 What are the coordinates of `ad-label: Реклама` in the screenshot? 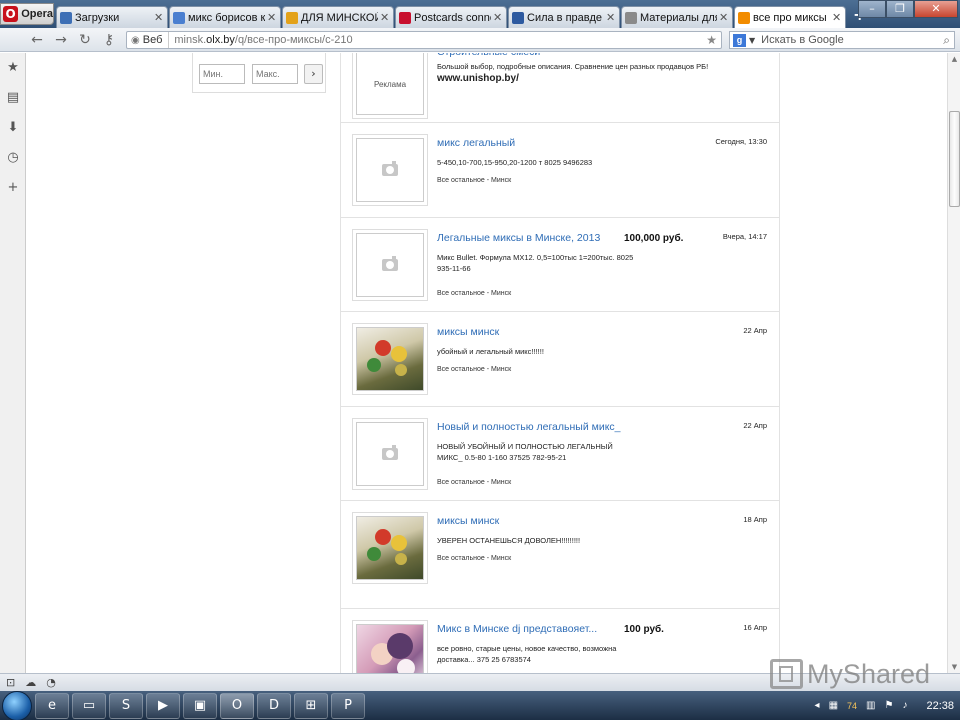 It's located at (390, 84).